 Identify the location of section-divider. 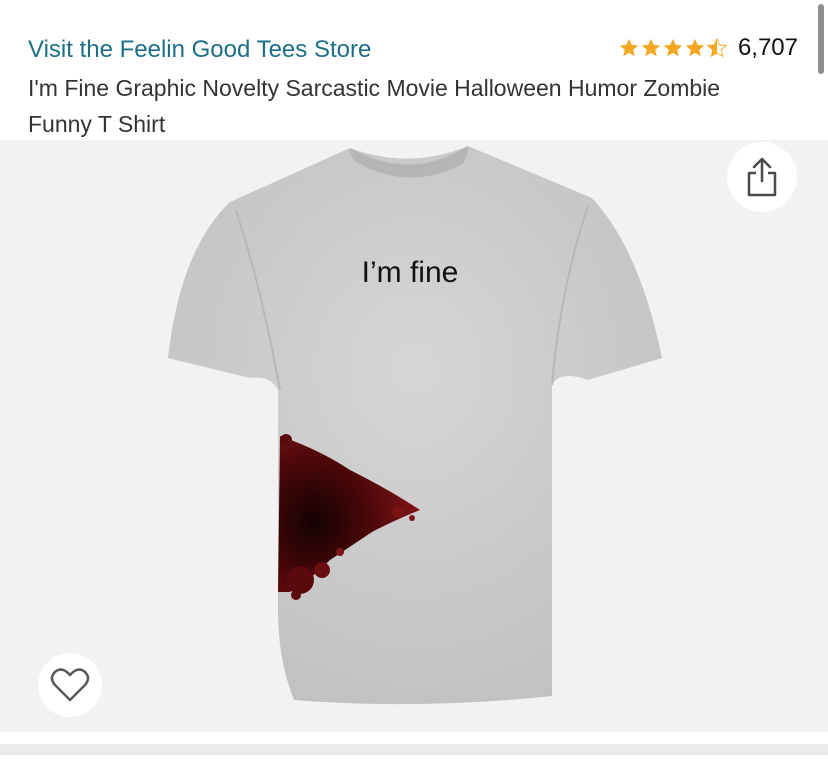
(414, 749).